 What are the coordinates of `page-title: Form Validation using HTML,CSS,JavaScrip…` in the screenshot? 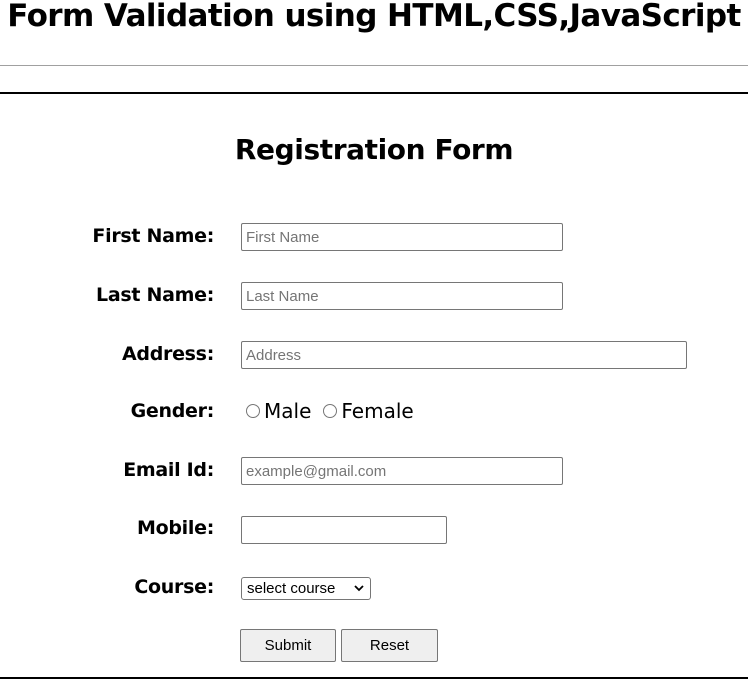 It's located at (374, 17).